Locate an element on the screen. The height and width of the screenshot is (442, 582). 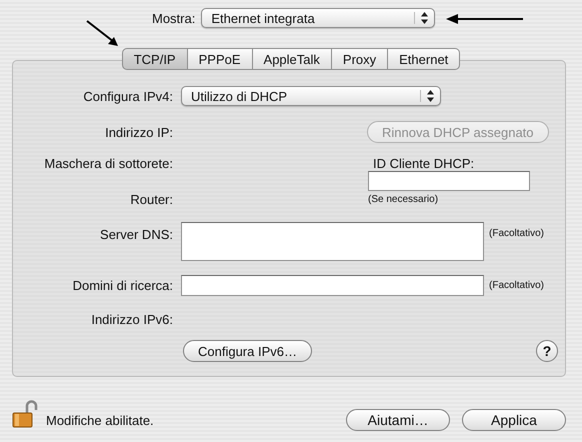
annotation-arrow is located at coordinates (103, 34).